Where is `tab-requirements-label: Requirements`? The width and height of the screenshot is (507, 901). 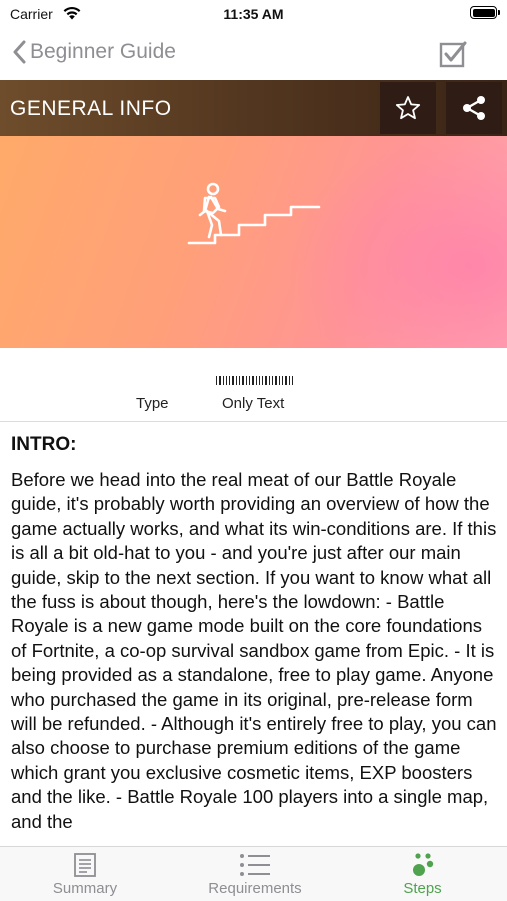 tab-requirements-label: Requirements is located at coordinates (255, 888).